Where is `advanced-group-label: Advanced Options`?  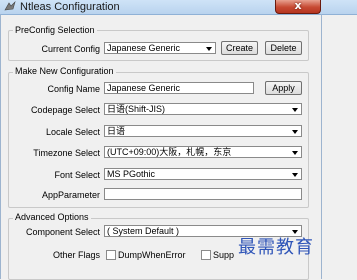 advanced-group-label: Advanced Options is located at coordinates (52, 217).